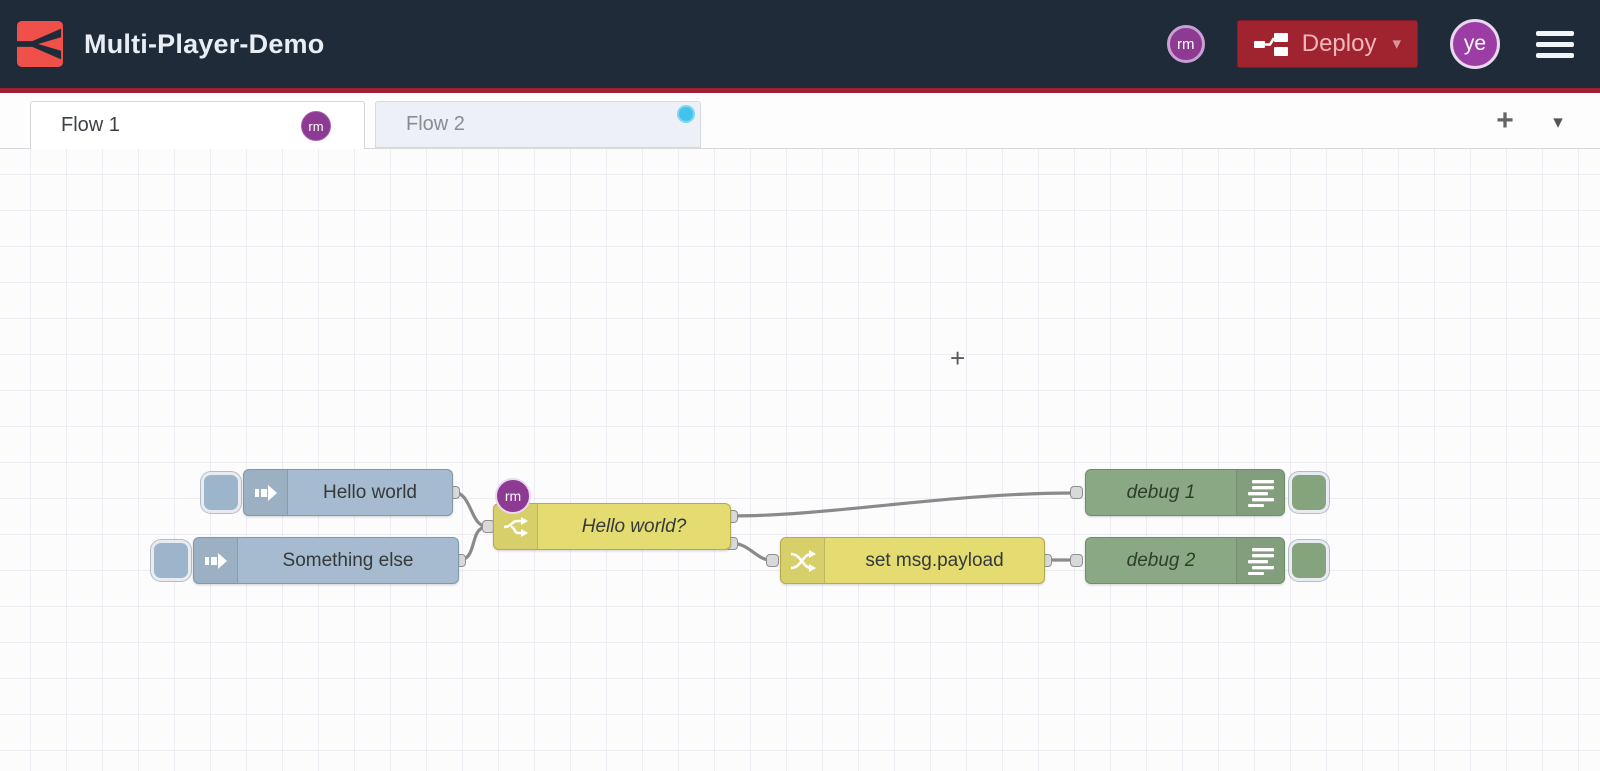 This screenshot has width=1600, height=771. Describe the element at coordinates (1161, 560) in the screenshot. I see `node-label: debug 2` at that location.